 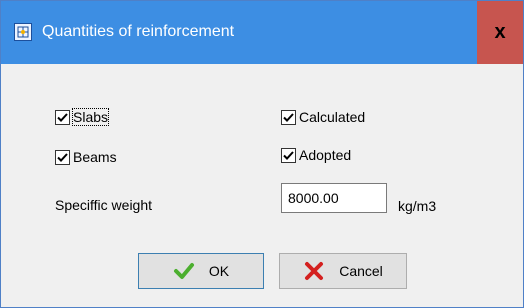 What do you see at coordinates (183, 271) in the screenshot?
I see `checkmark-icon` at bounding box center [183, 271].